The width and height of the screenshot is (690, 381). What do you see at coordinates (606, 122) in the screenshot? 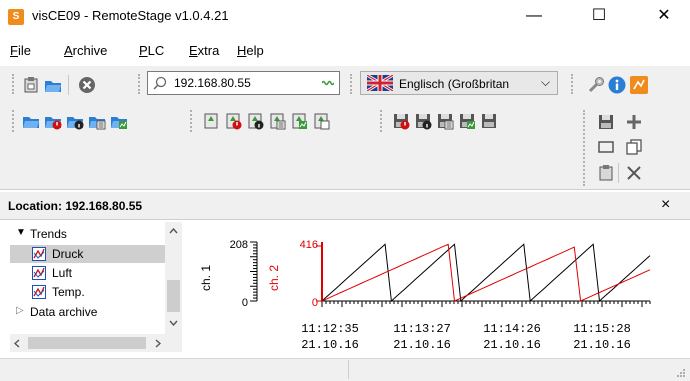
I see `save-icon` at bounding box center [606, 122].